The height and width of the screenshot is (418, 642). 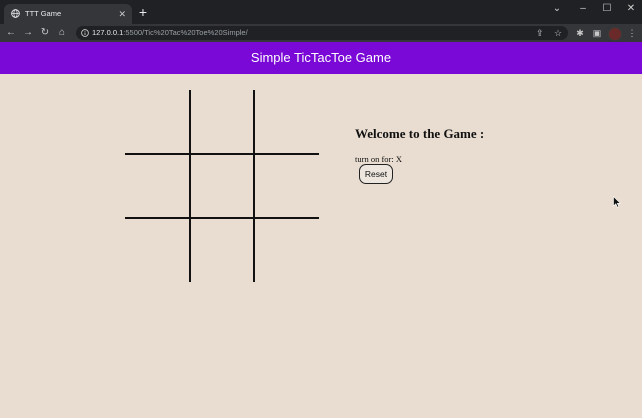 I want to click on new-tab-button: +, so click(x=143, y=12).